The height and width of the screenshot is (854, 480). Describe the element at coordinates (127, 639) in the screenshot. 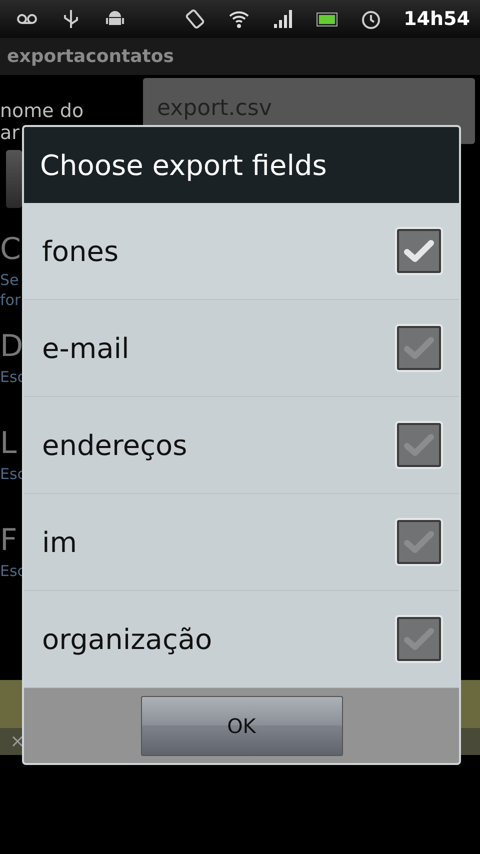

I see `option-label: organização` at that location.